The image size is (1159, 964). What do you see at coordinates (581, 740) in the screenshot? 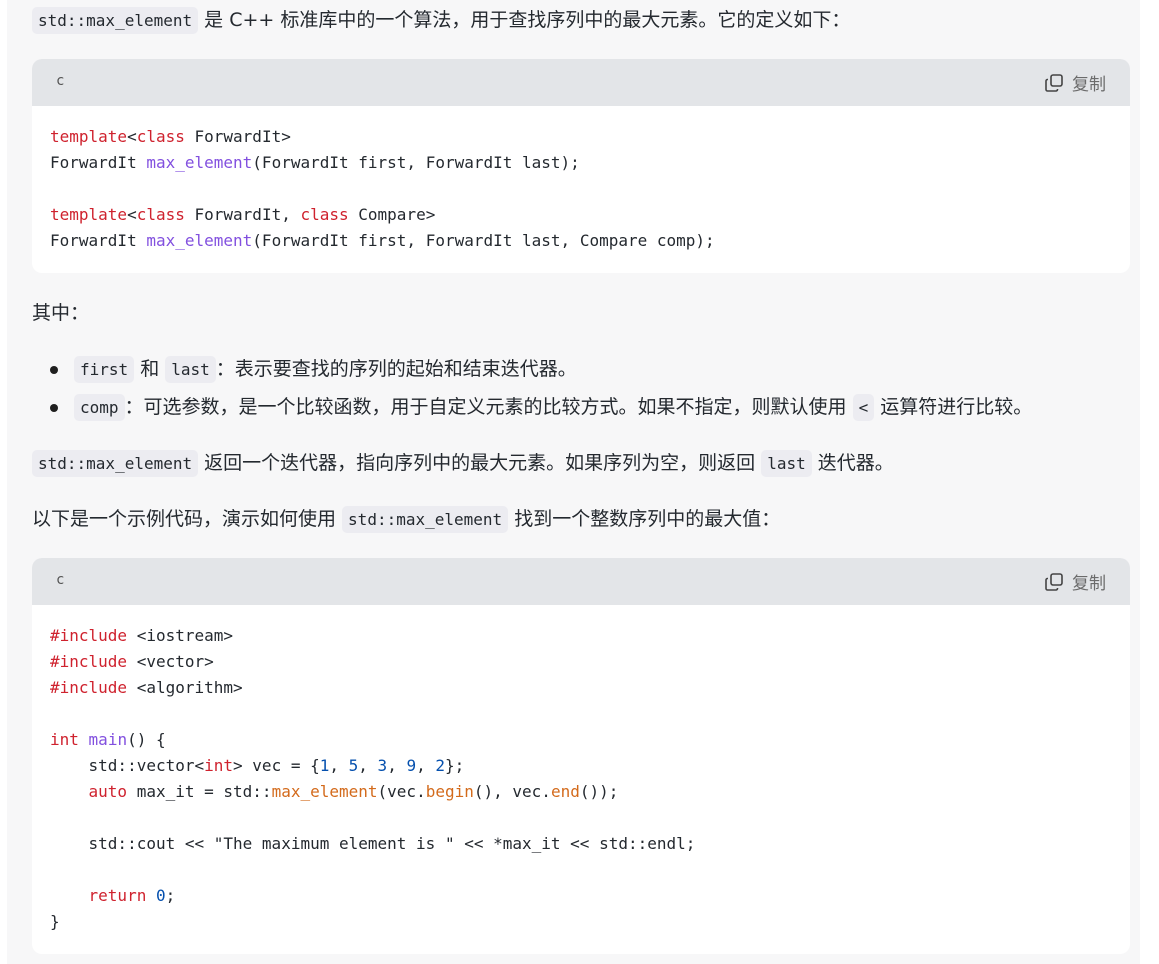
I see `code-line: int main() {` at bounding box center [581, 740].